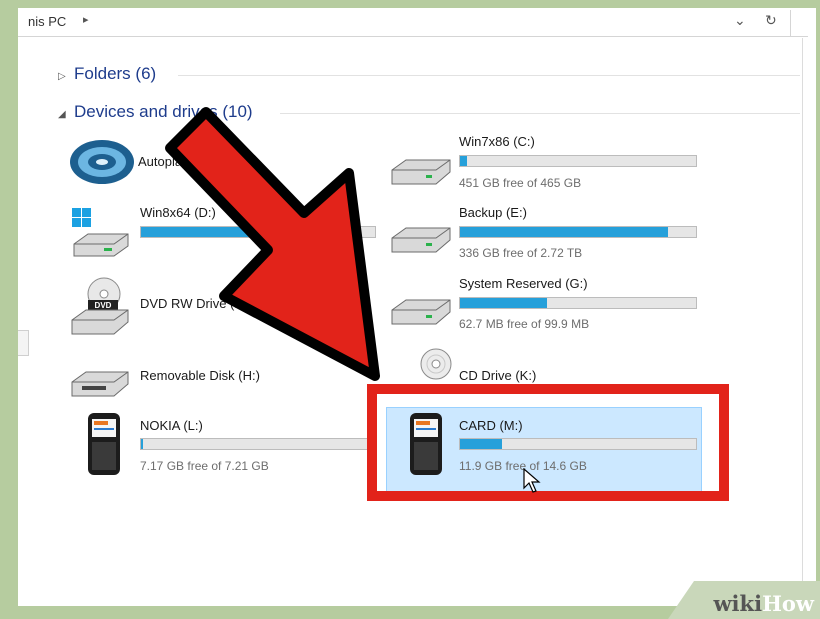 The width and height of the screenshot is (820, 619). I want to click on watermark-logo: wikiHow, so click(744, 600).